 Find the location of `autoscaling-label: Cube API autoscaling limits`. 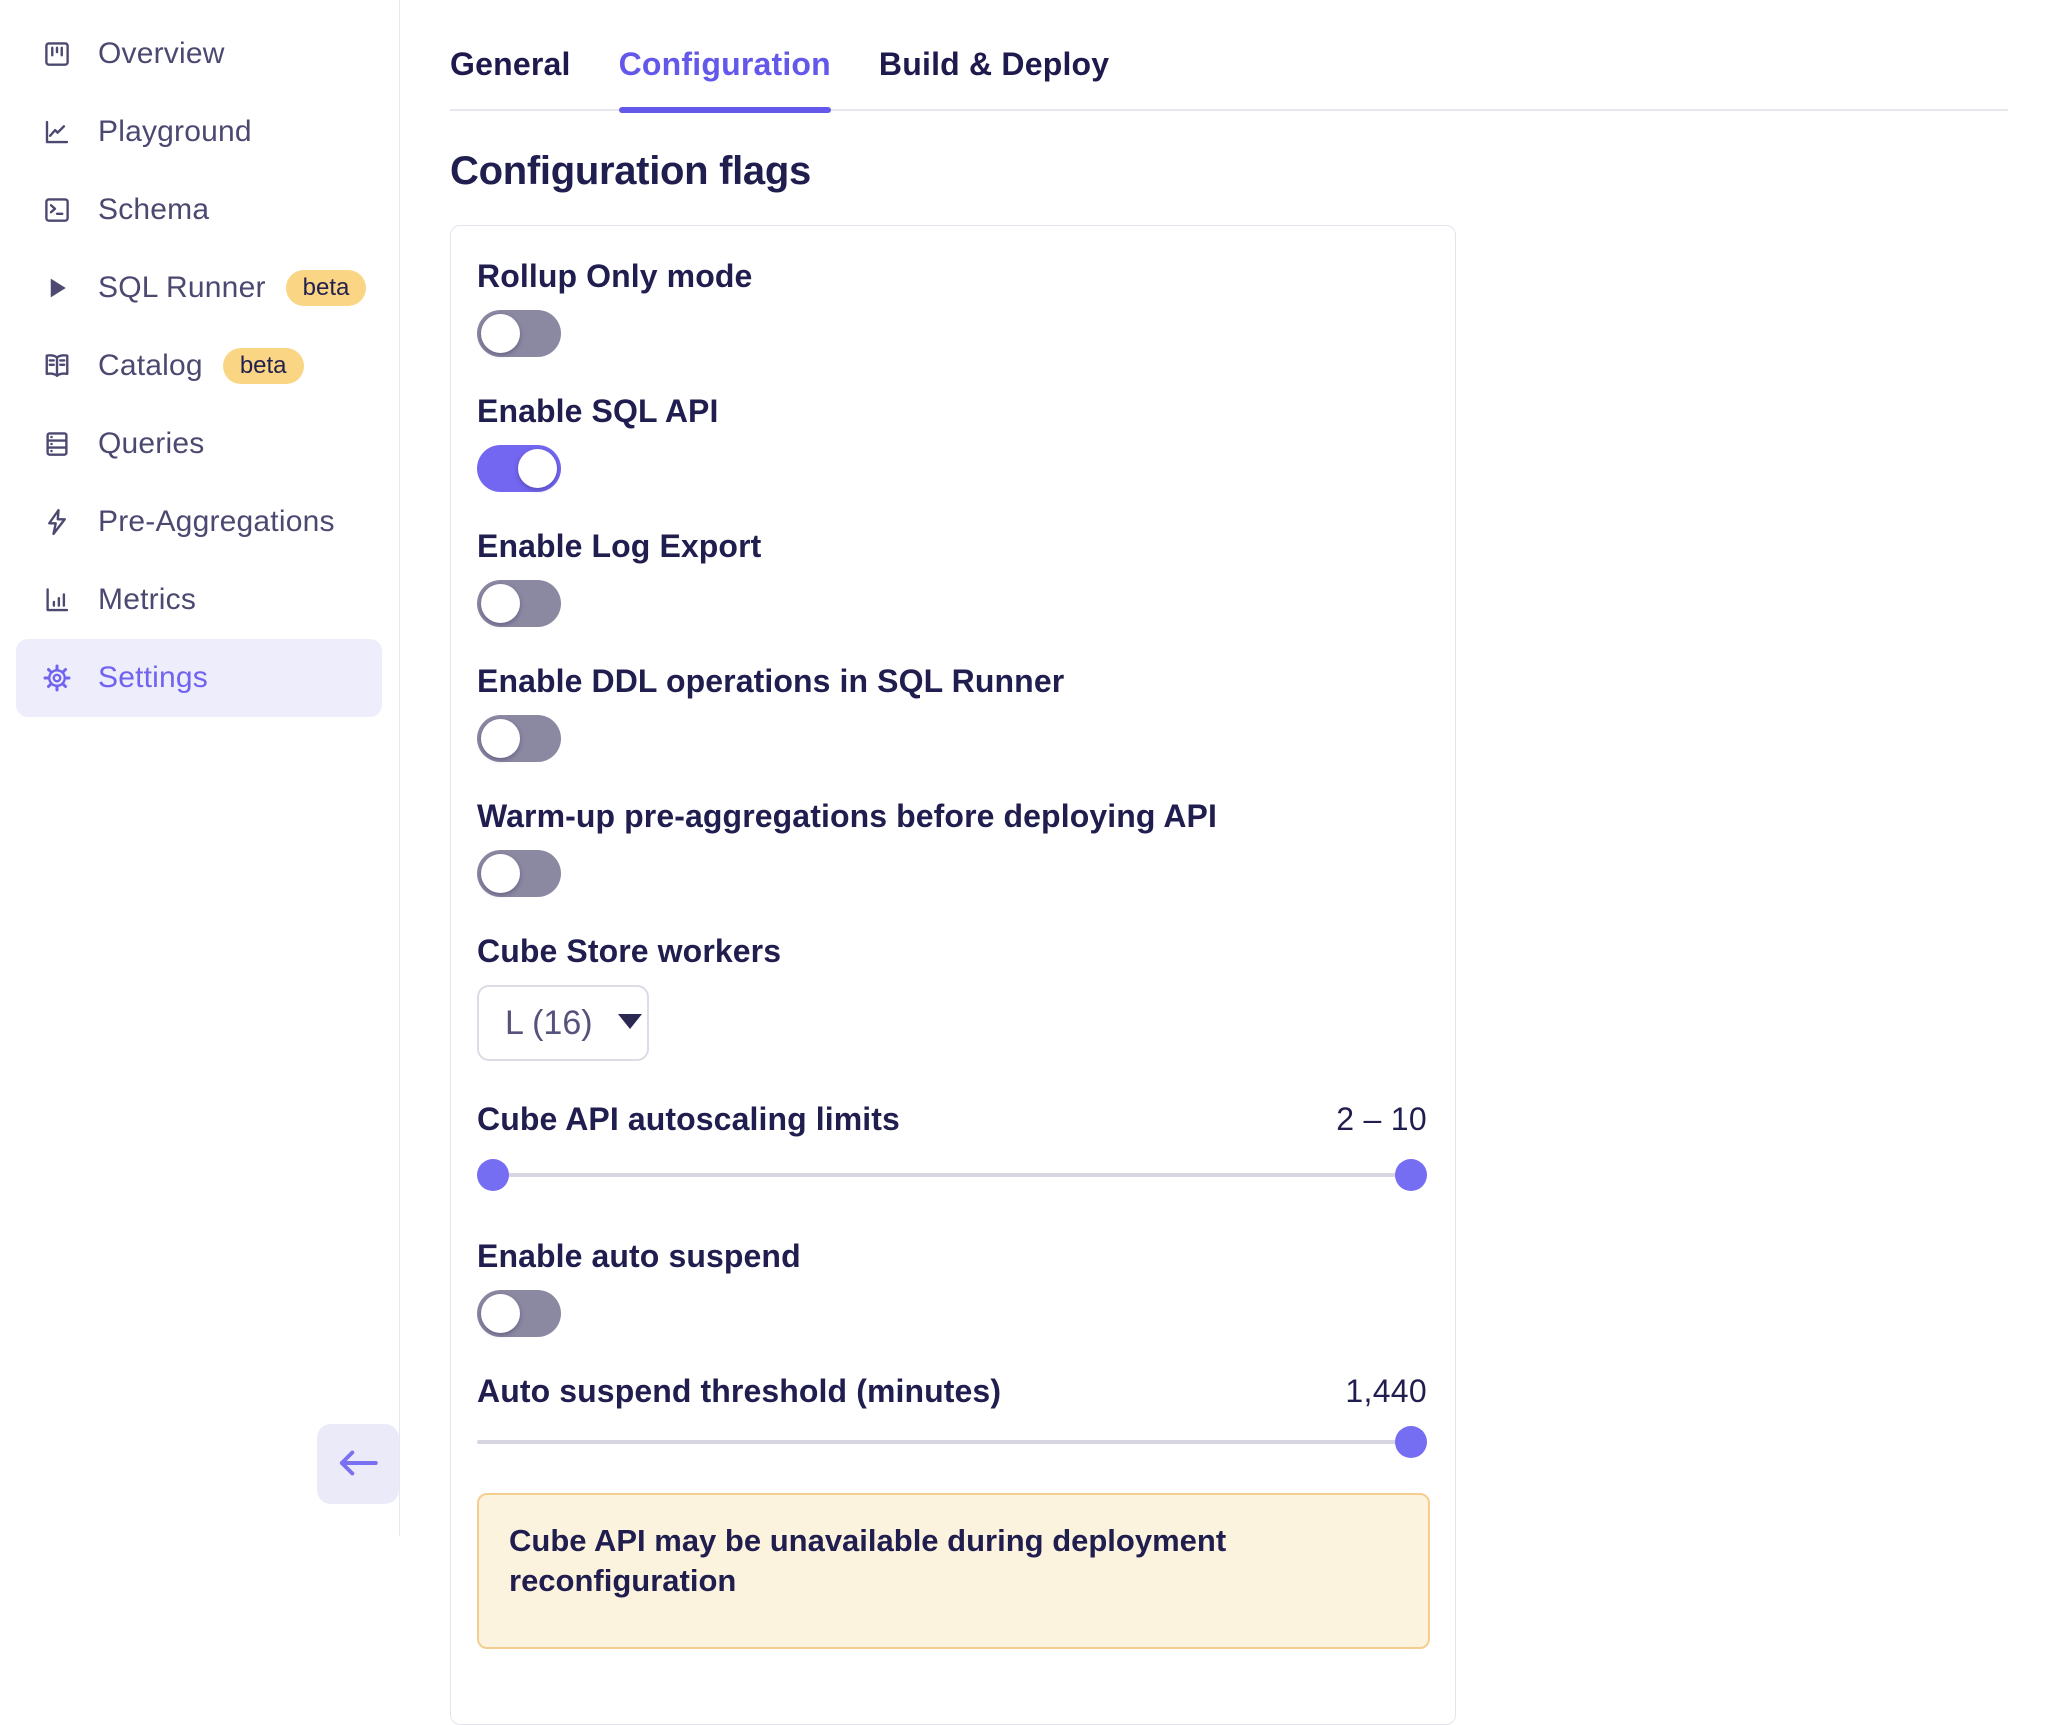

autoscaling-label: Cube API autoscaling limits is located at coordinates (688, 1119).